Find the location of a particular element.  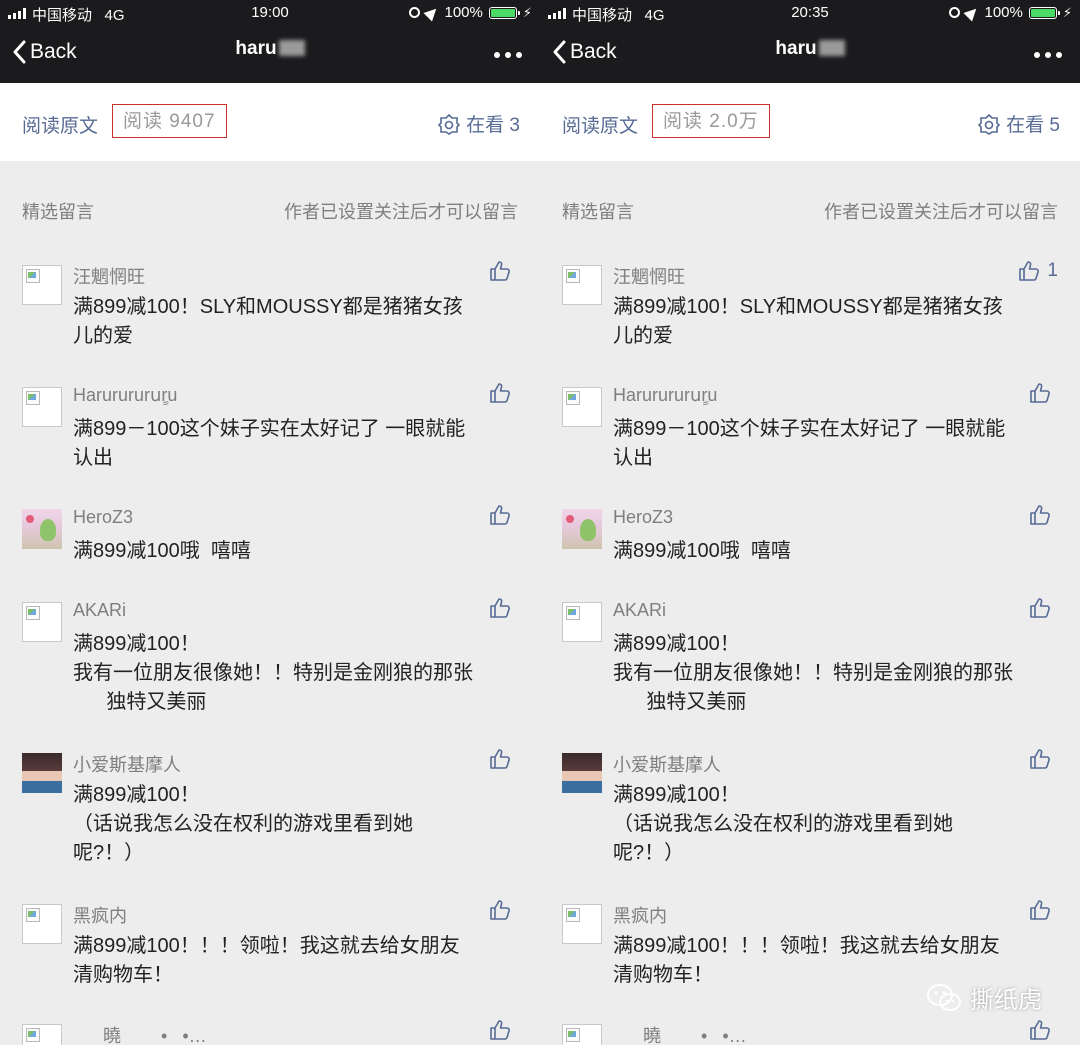

watching-button: 在看 5 is located at coordinates (1019, 123).